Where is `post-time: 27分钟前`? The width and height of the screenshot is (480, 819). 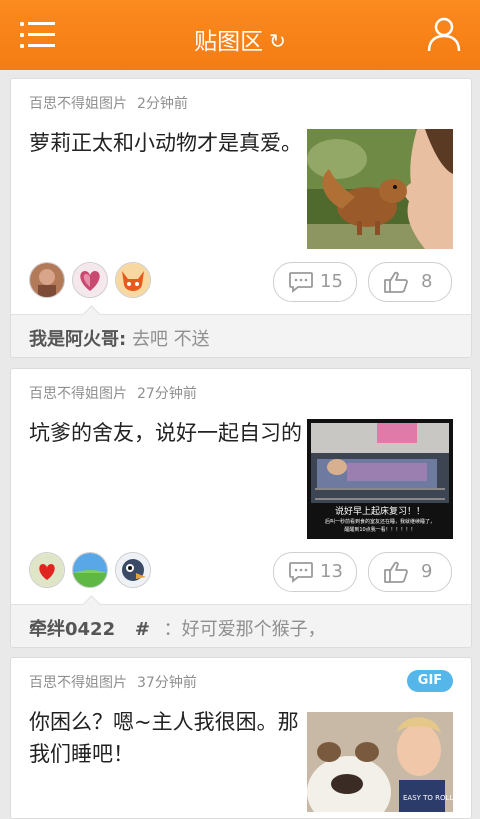 post-time: 27分钟前 is located at coordinates (167, 394).